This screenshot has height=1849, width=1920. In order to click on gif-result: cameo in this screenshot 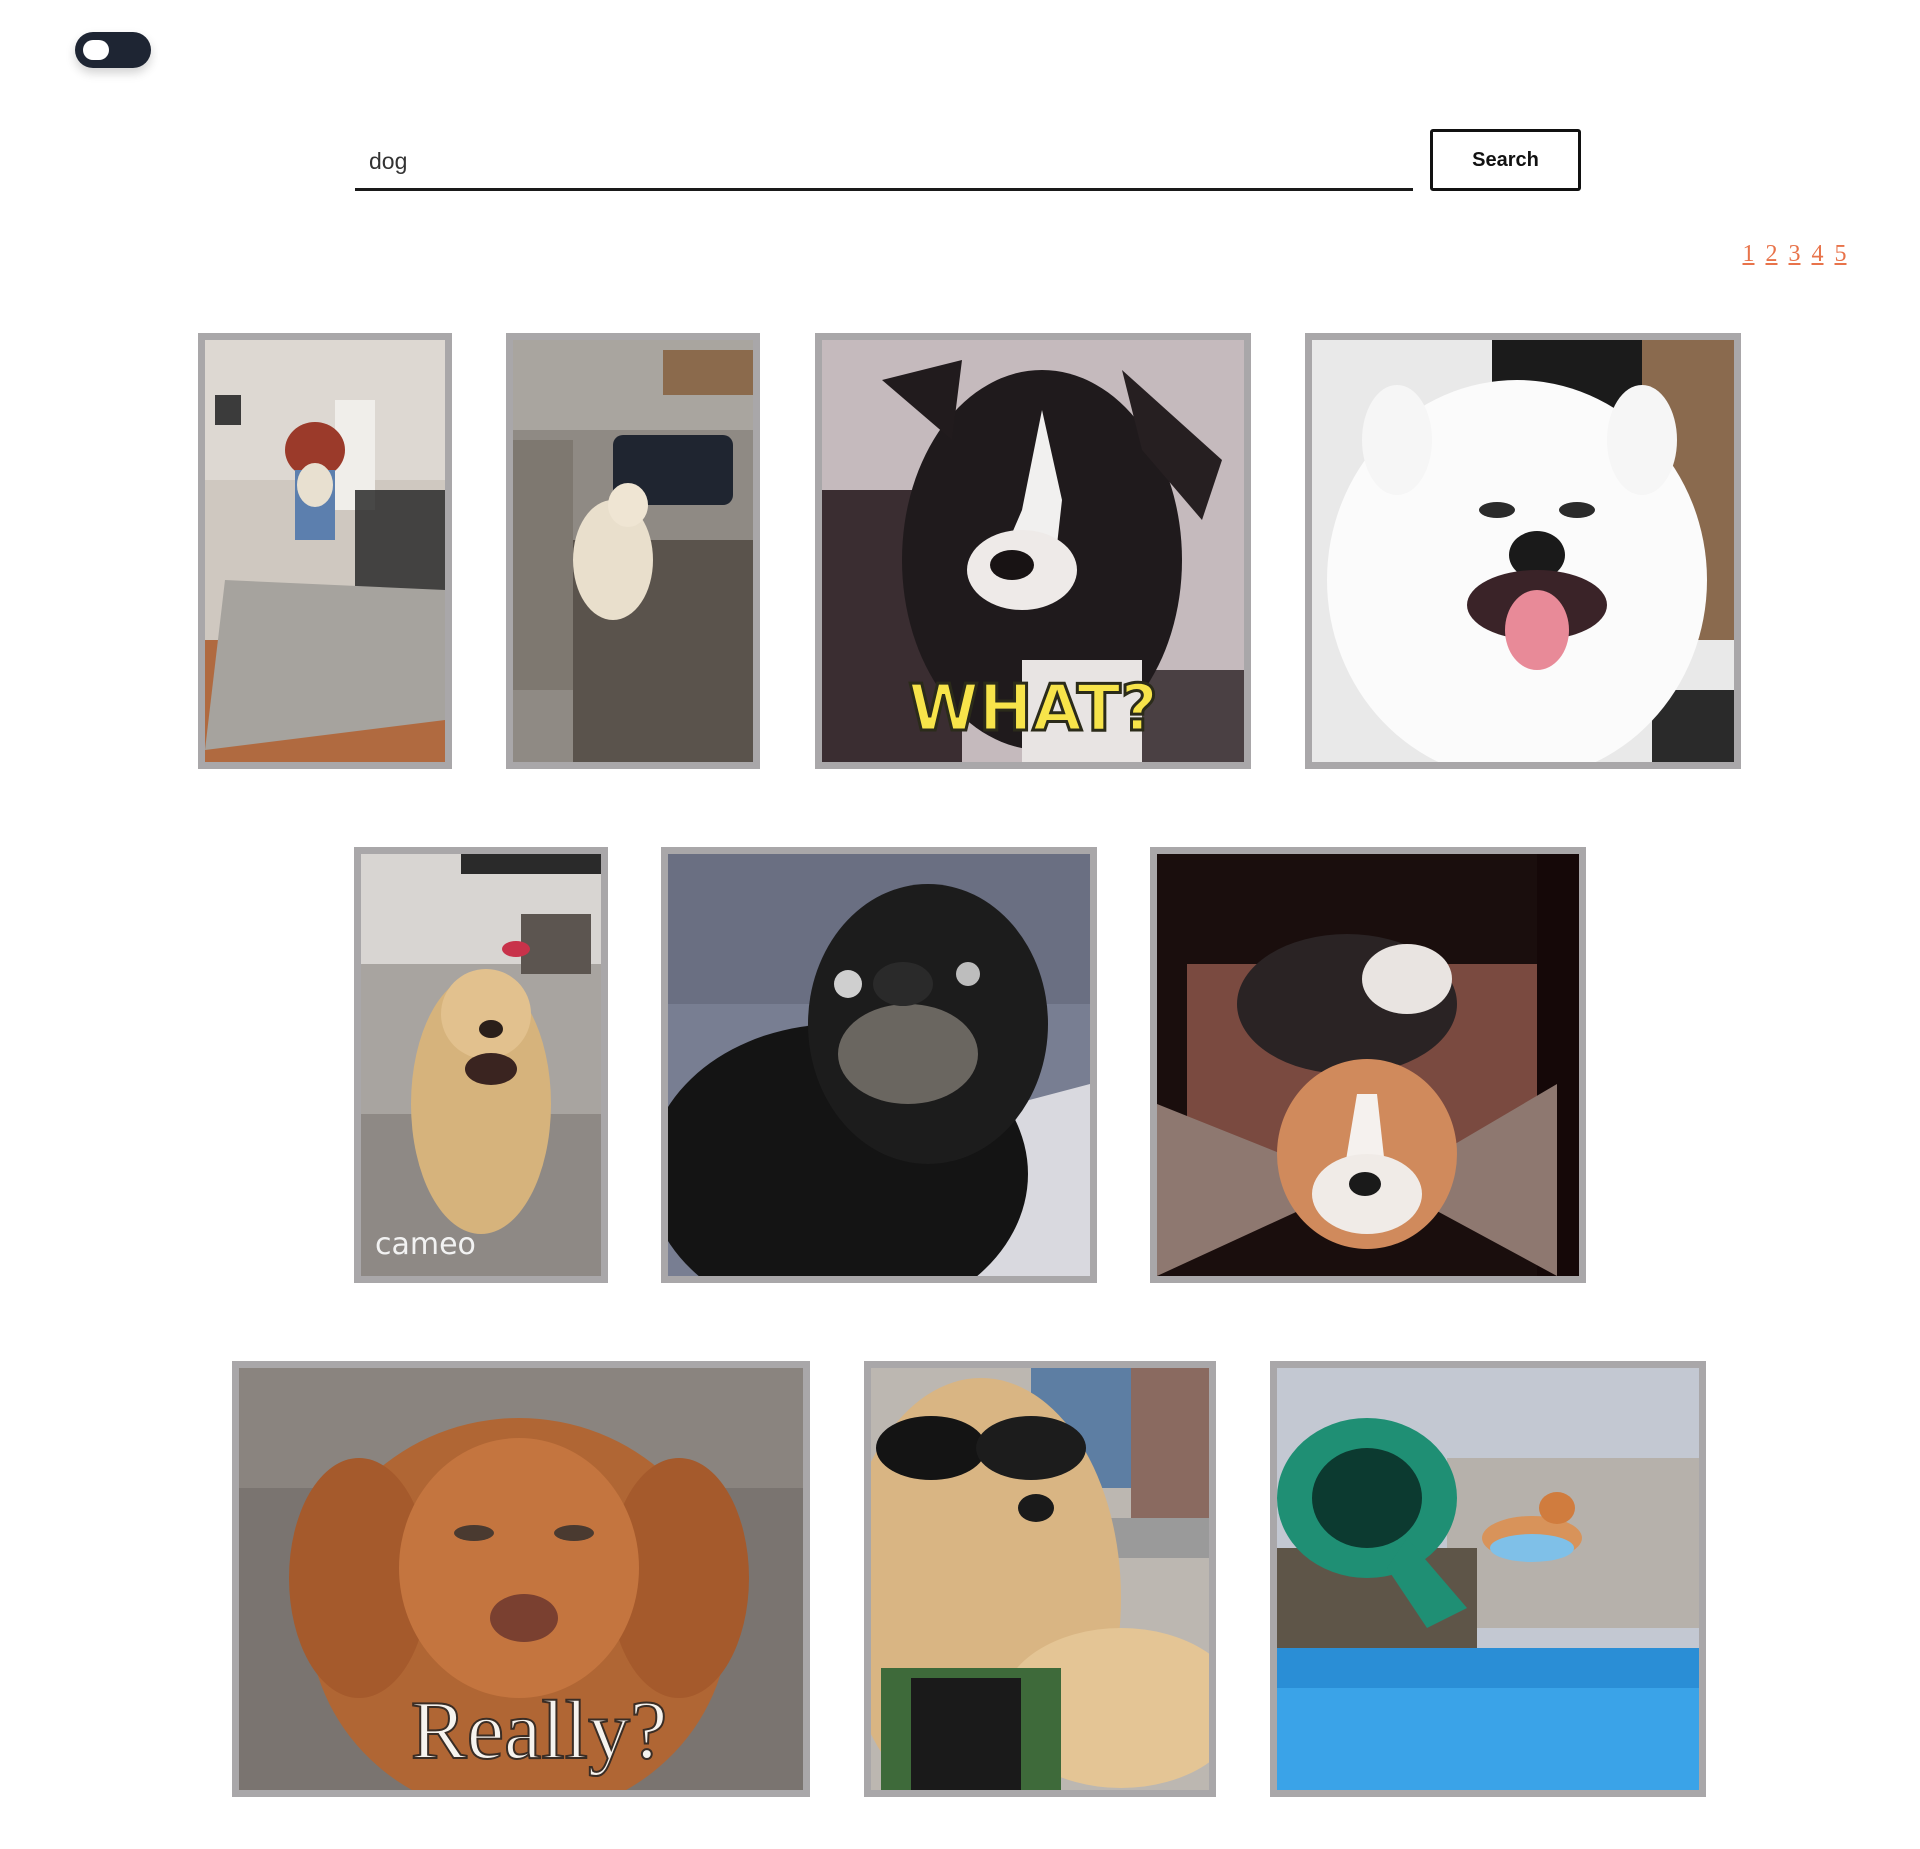, I will do `click(481, 1065)`.